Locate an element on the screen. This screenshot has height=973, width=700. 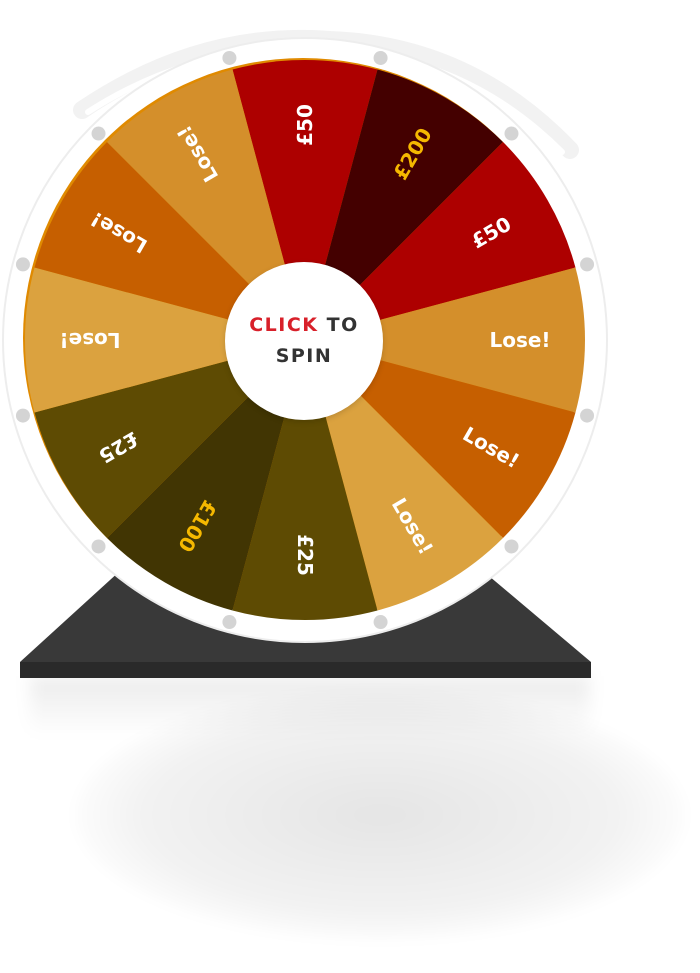
wheel-segment-label: £25 is located at coordinates (305, 555).